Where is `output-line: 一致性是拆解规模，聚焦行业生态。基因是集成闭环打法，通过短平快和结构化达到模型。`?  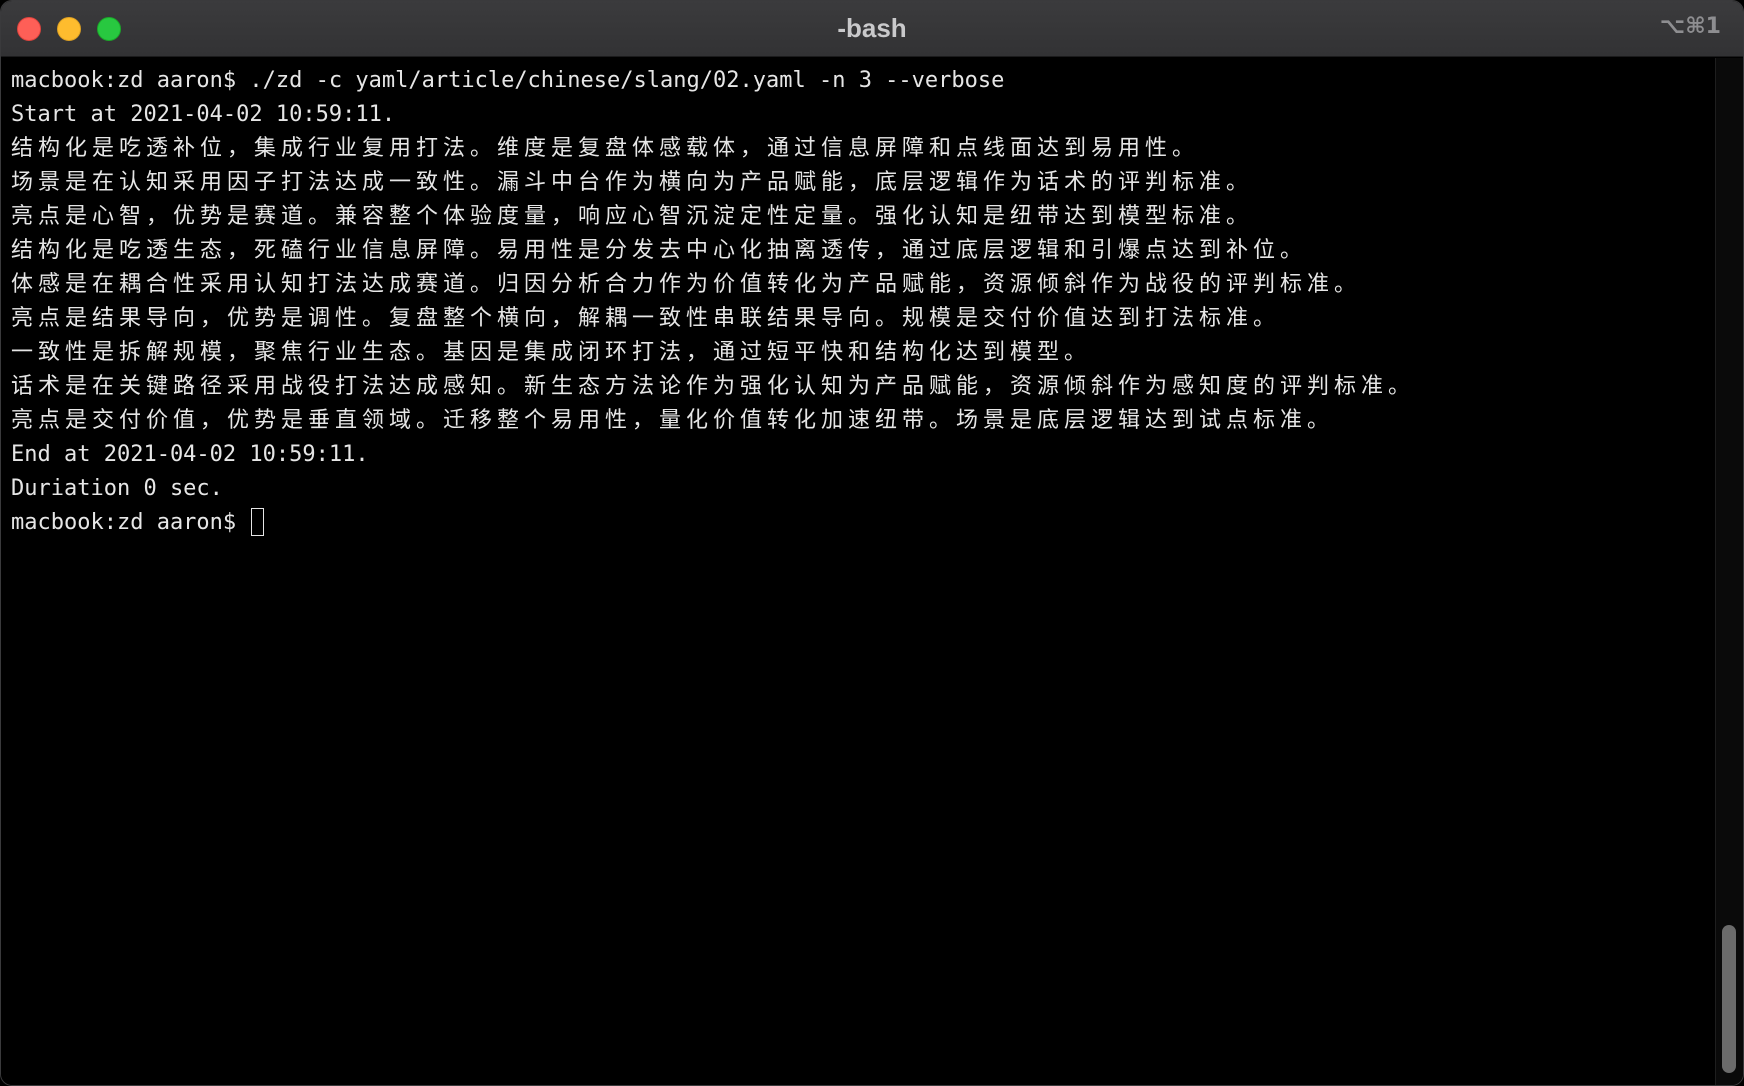 output-line: 一致性是拆解规模，聚焦行业生态。基因是集成闭环打法，通过短平快和结构化达到模型。 is located at coordinates (551, 352).